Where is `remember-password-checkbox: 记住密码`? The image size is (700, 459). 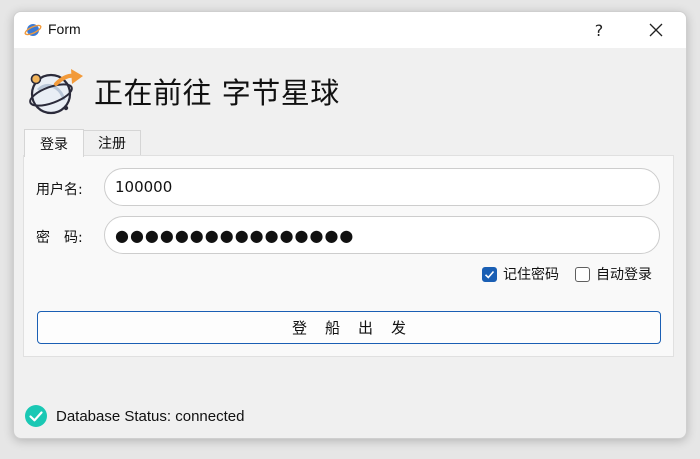
remember-password-checkbox: 记住密码 is located at coordinates (520, 274).